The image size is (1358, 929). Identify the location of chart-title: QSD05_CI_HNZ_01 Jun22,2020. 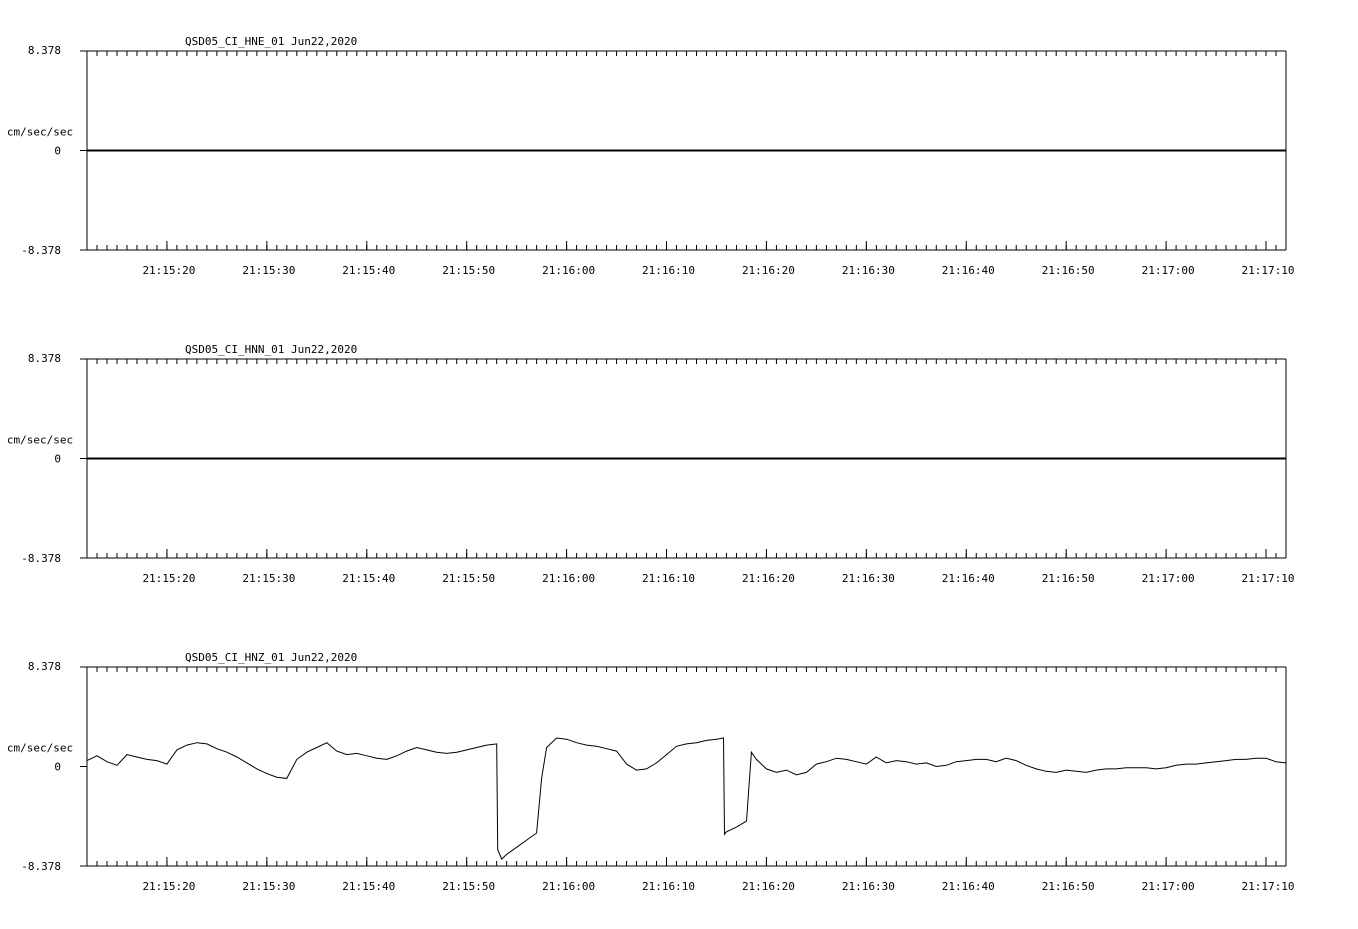
(271, 657).